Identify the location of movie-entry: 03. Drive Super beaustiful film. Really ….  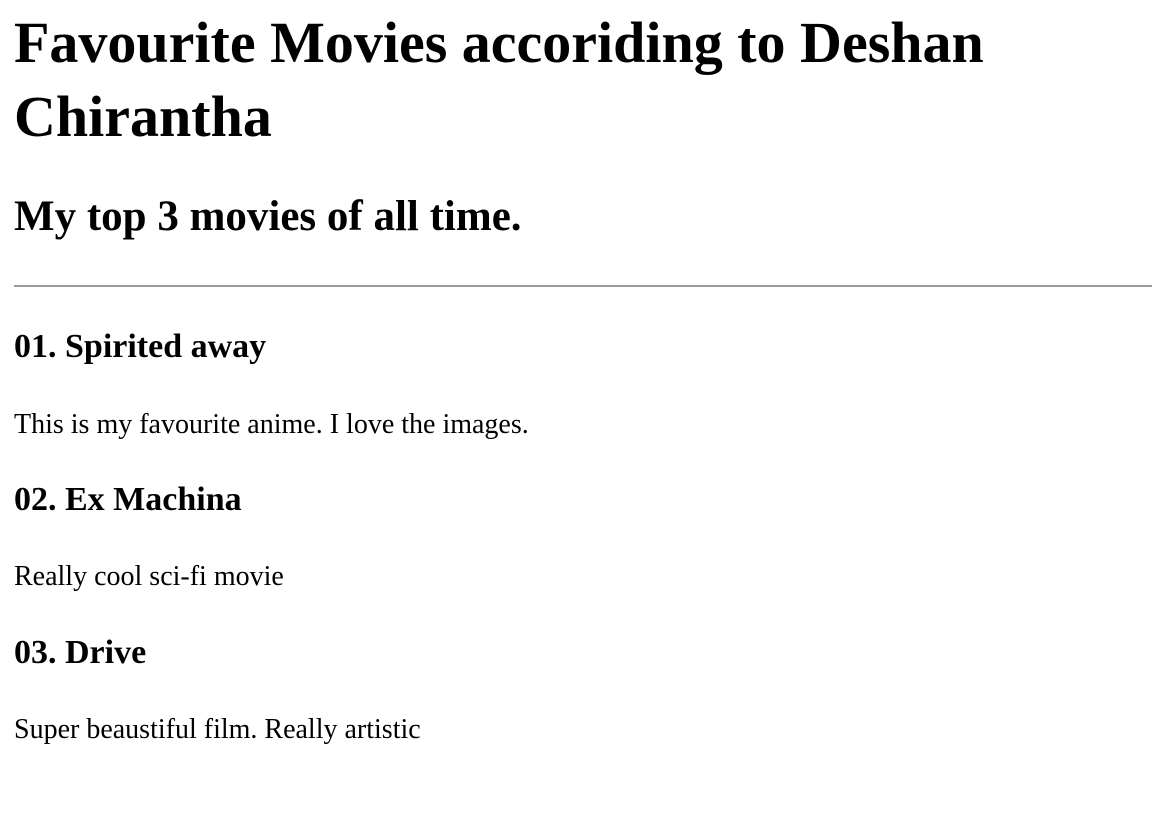
(583, 689).